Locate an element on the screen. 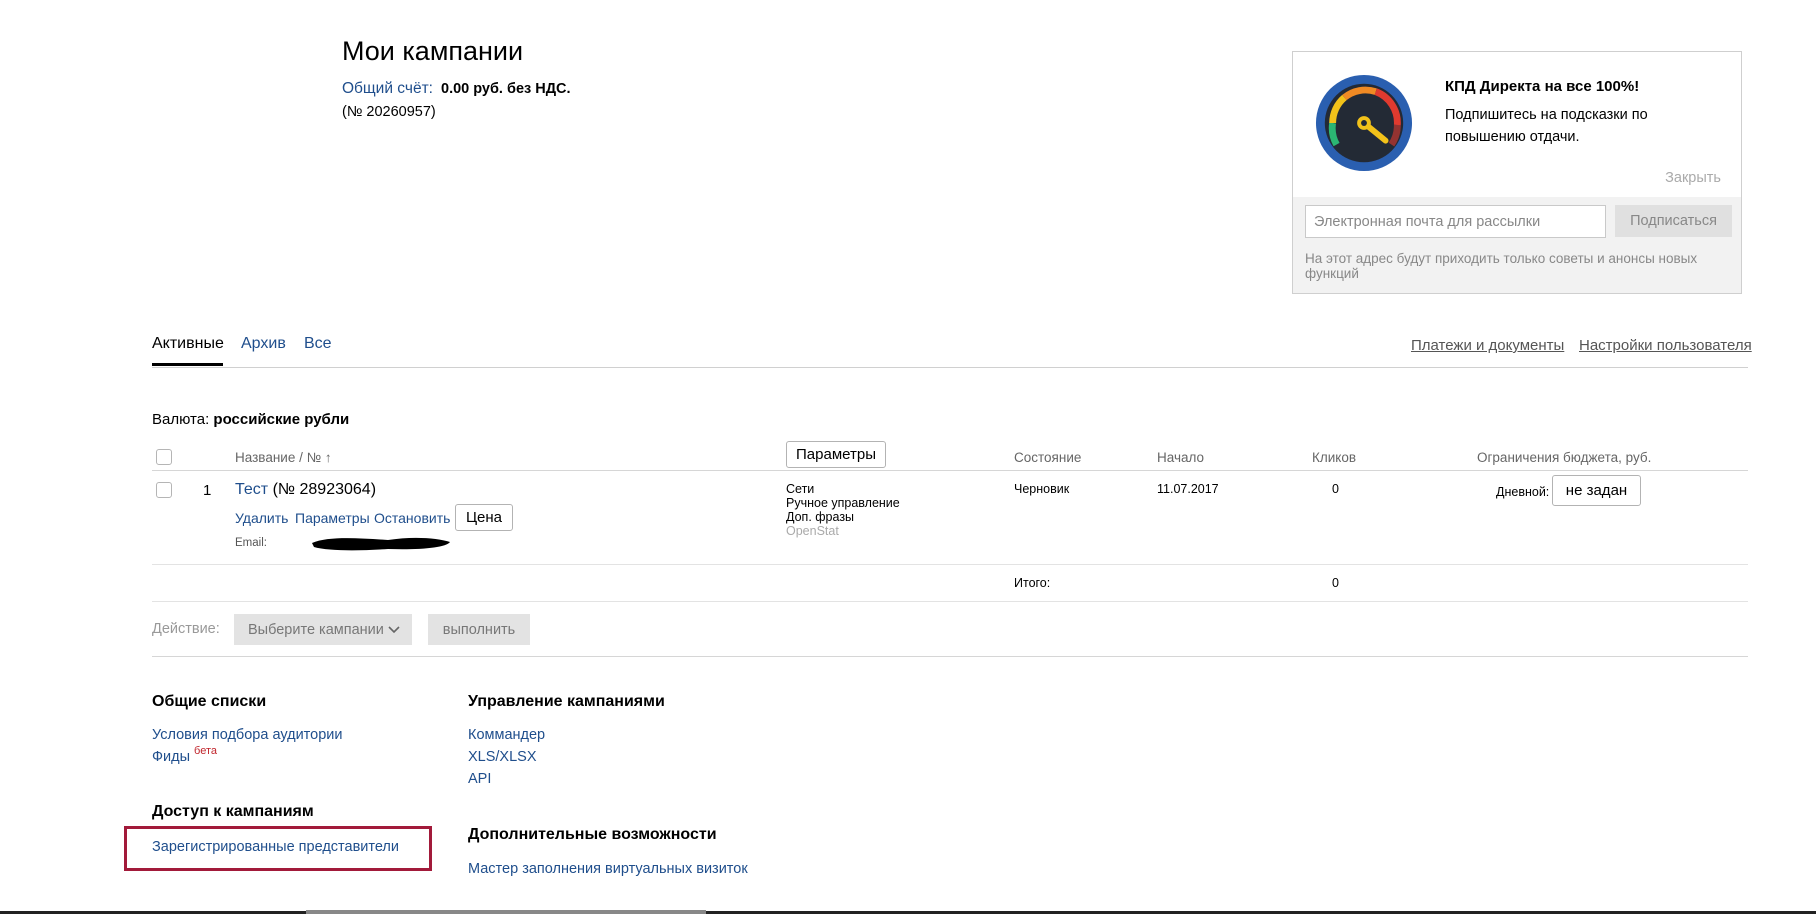 The height and width of the screenshot is (914, 1816). stop-link: Остановить is located at coordinates (412, 518).